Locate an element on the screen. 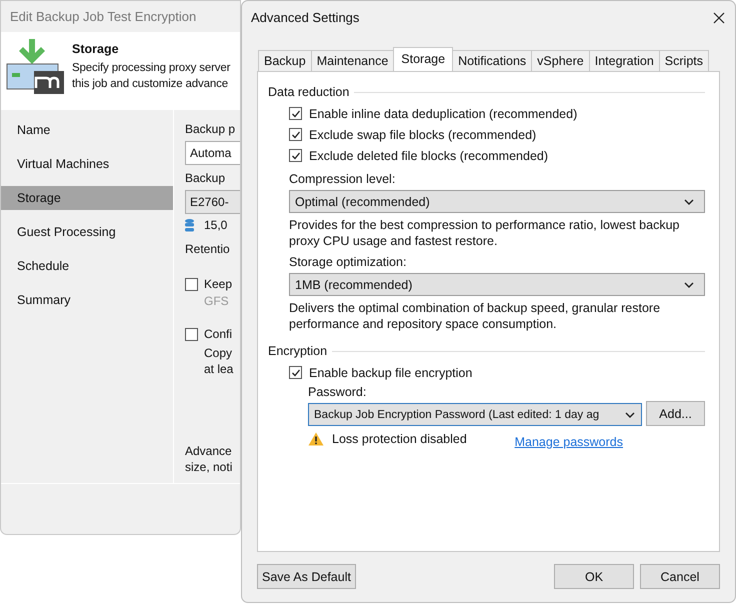 This screenshot has width=736, height=604. save-as-default-button: Save As Default is located at coordinates (306, 576).